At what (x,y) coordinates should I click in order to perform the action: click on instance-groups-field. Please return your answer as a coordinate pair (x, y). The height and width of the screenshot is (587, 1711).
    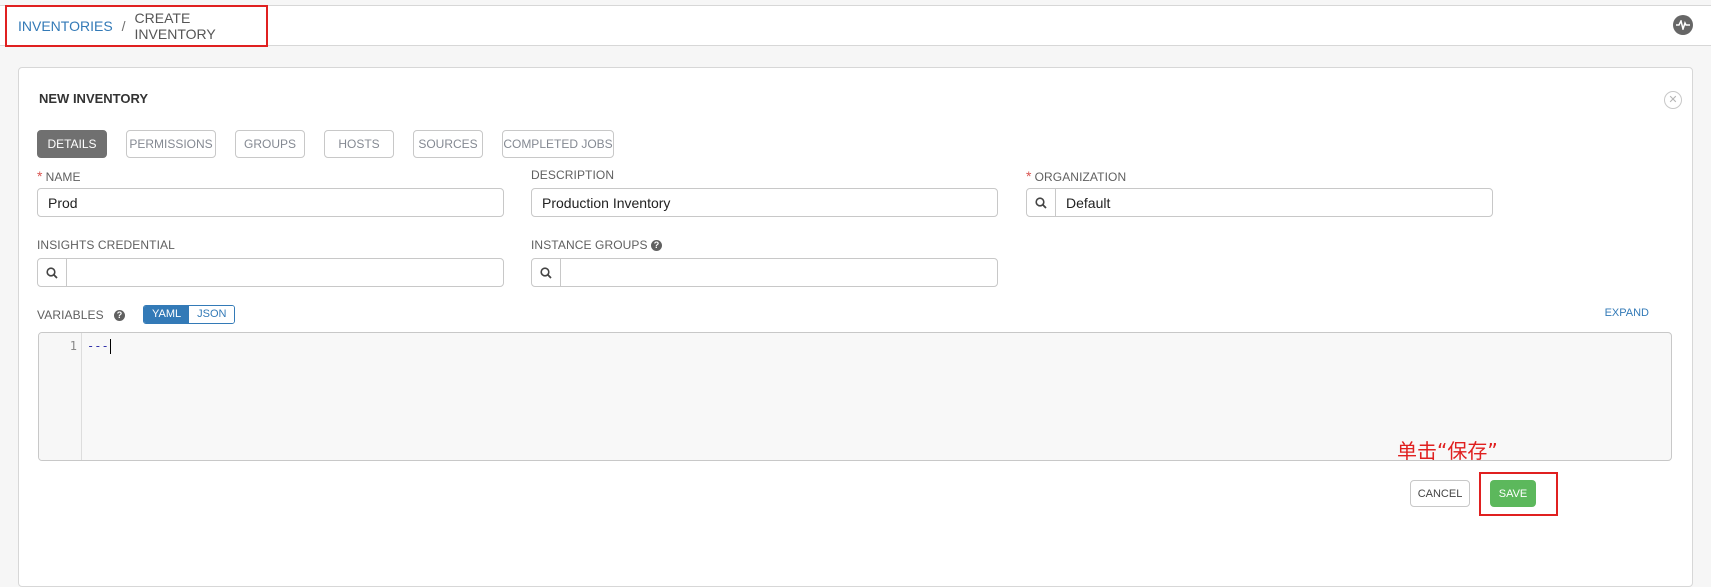
    Looking at the image, I should click on (764, 272).